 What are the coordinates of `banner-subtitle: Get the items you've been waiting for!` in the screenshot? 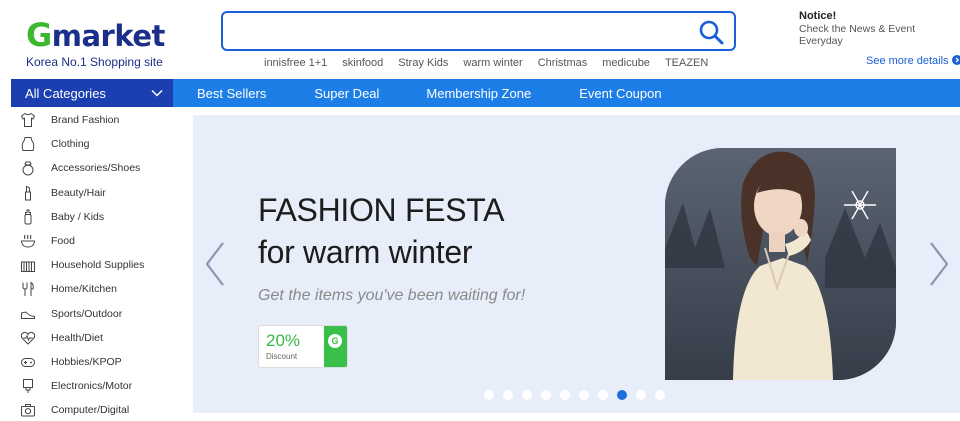 It's located at (392, 295).